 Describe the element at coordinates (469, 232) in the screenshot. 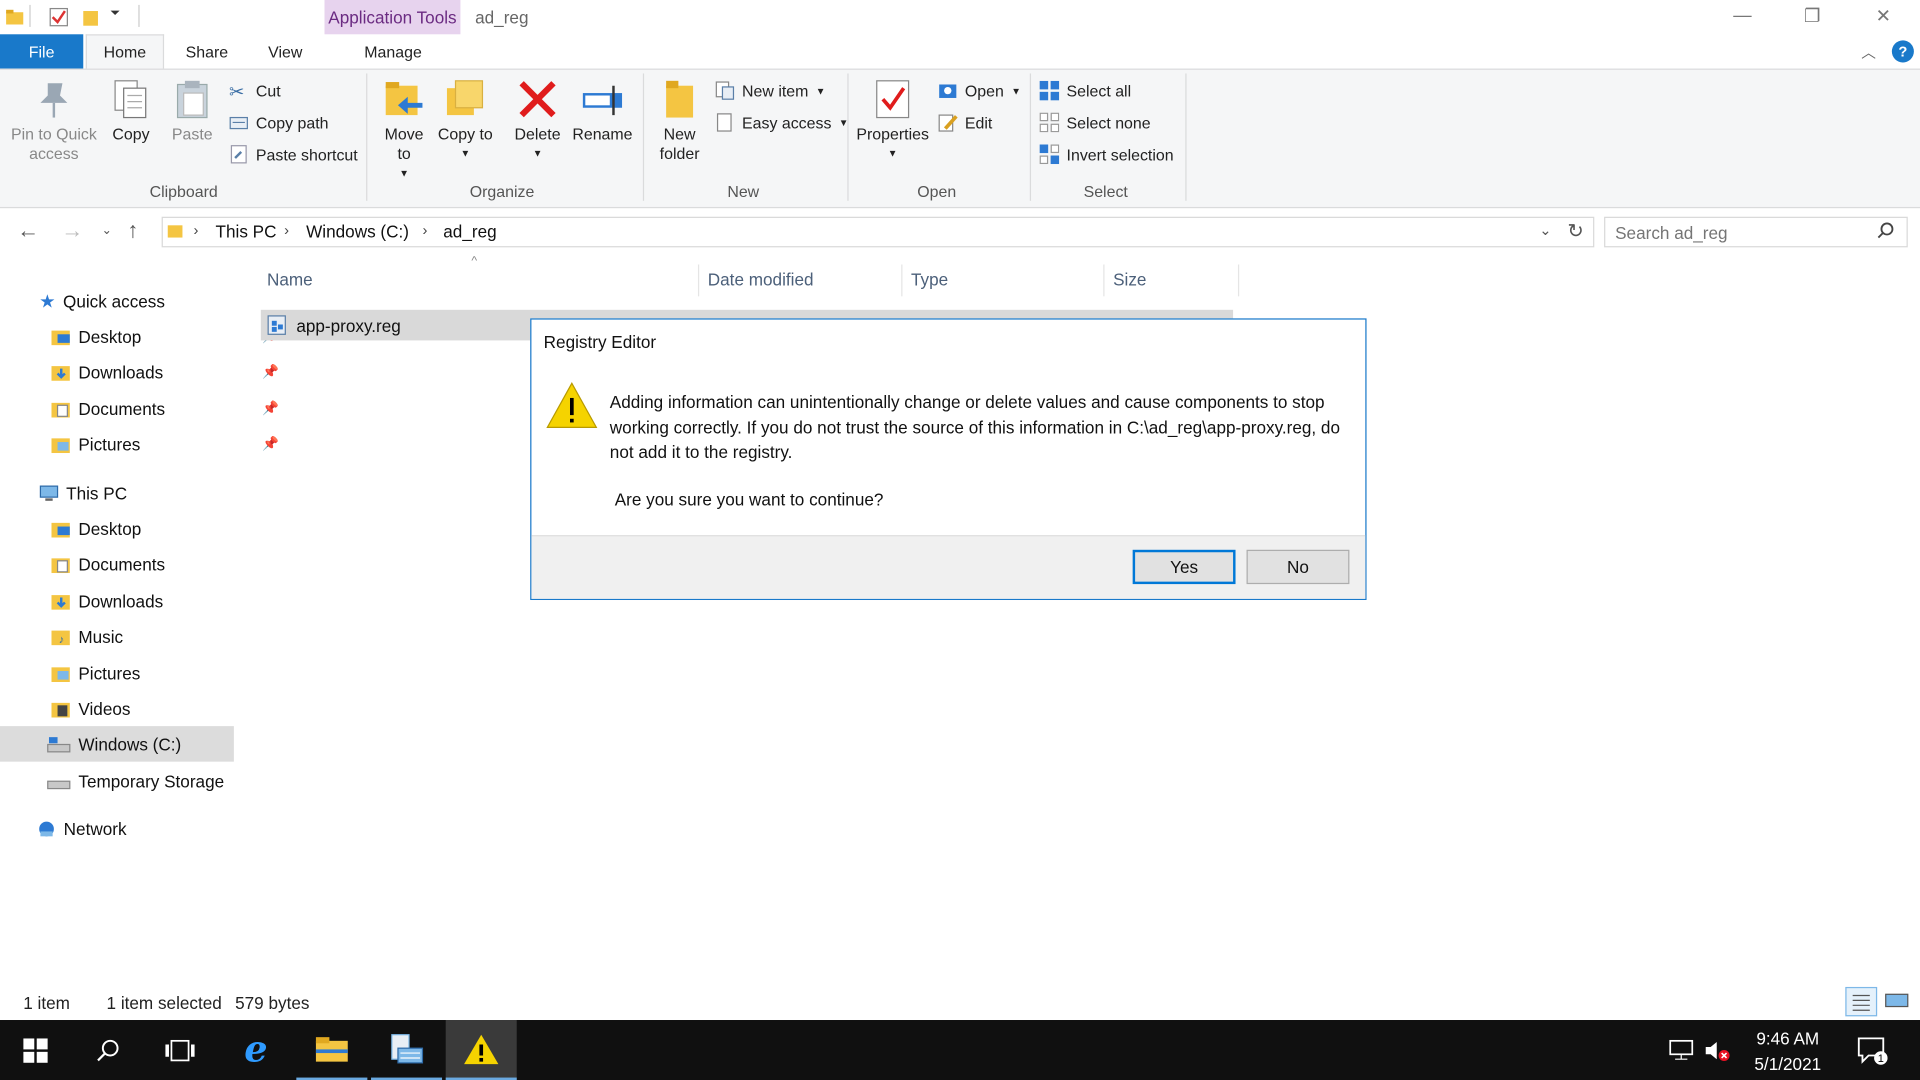

I see `breadcrumb-ad-reg: ad_reg` at that location.